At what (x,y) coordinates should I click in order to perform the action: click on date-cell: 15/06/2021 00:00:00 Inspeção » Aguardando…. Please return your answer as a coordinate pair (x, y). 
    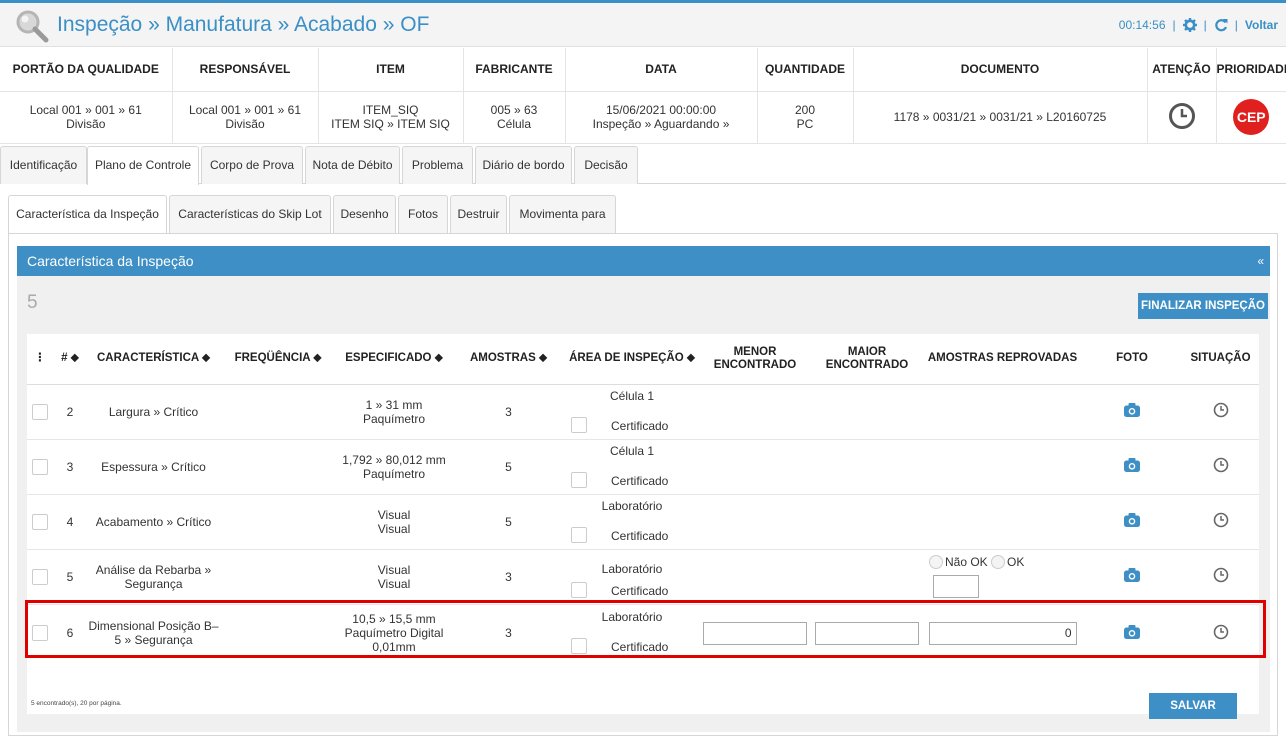
    Looking at the image, I should click on (661, 117).